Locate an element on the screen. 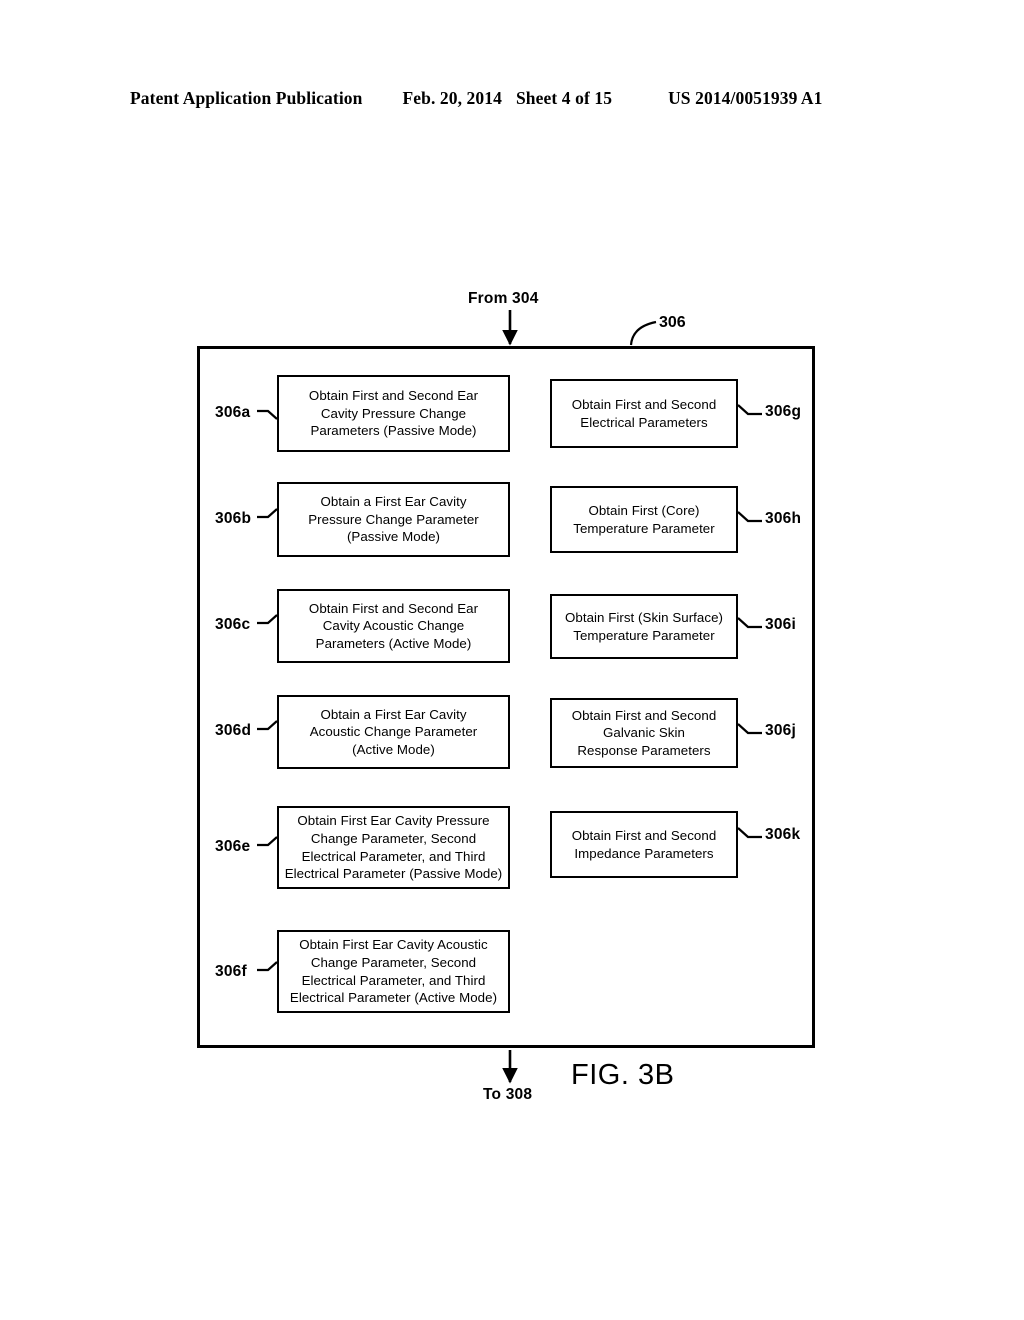 Image resolution: width=1024 pixels, height=1320 pixels. step-306a-line-1: Obtain First and Second Ear is located at coordinates (393, 396).